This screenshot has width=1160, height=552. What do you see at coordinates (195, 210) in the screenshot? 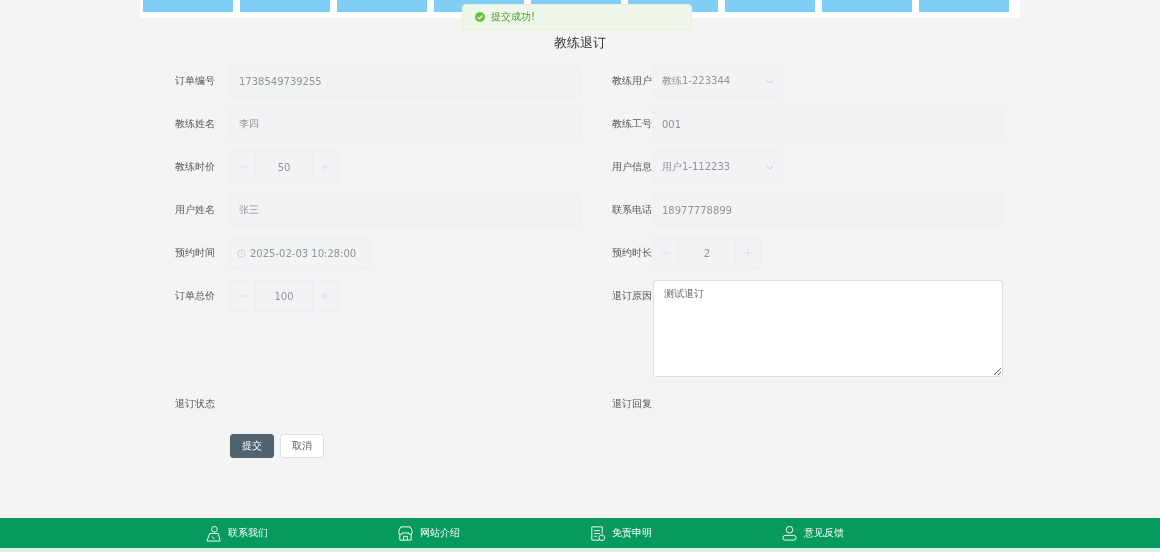
I see `field-label: 用户姓名` at bounding box center [195, 210].